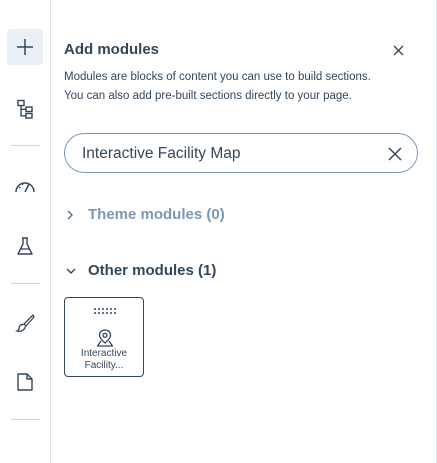  I want to click on other-modules-toggle: Other modules (1), so click(141, 270).